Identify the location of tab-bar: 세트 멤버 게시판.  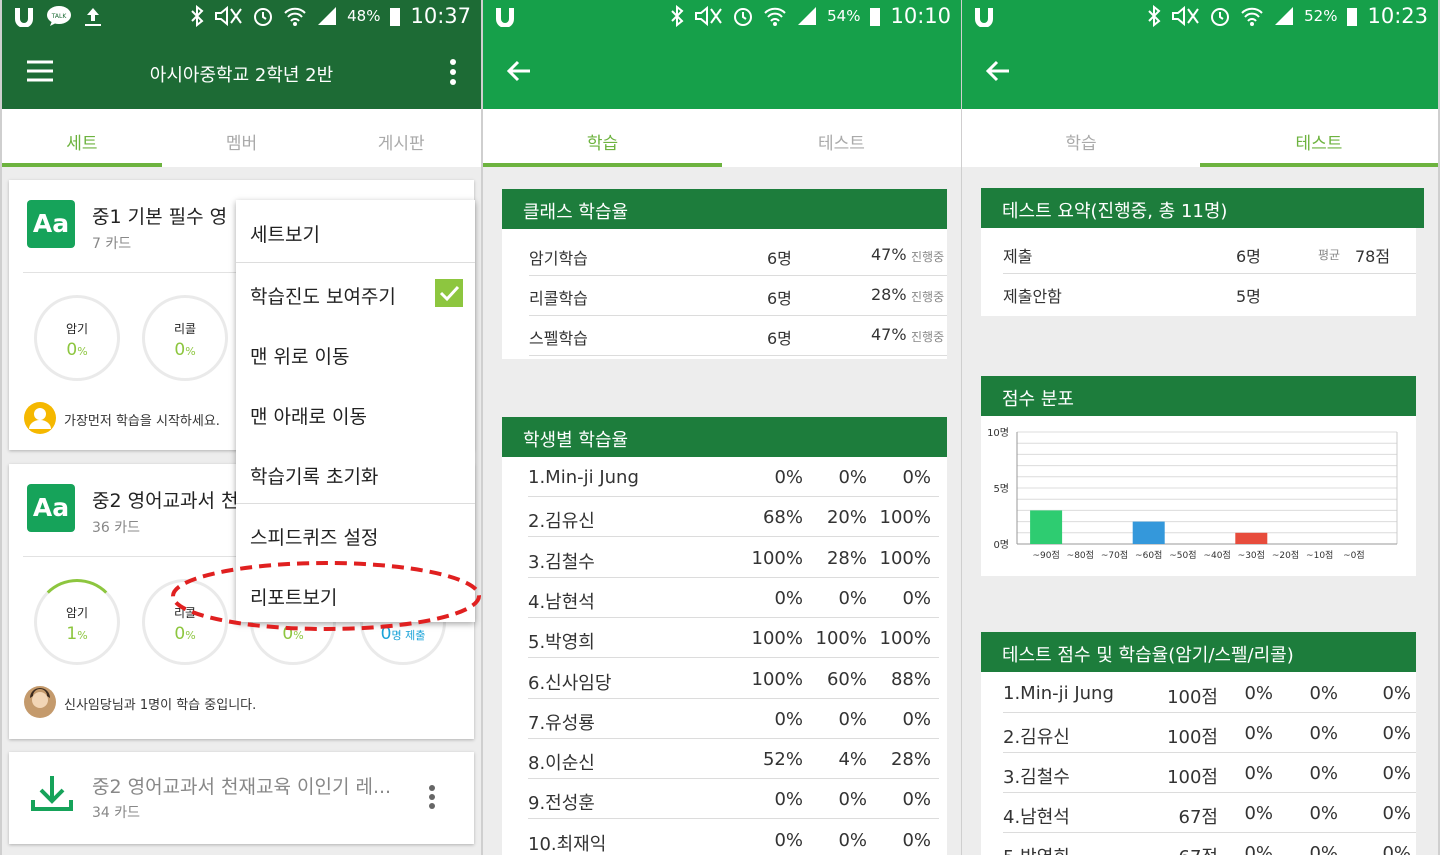
(241, 138).